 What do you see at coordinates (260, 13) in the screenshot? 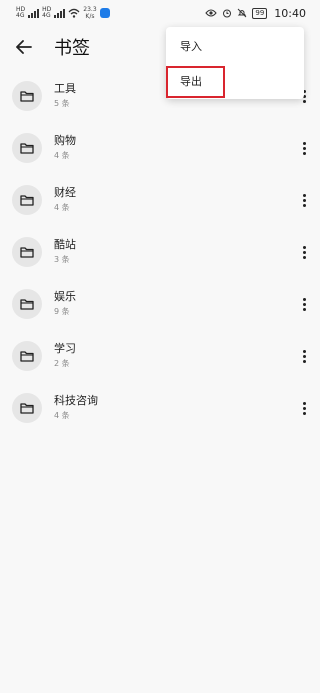
I see `battery-level: 99` at bounding box center [260, 13].